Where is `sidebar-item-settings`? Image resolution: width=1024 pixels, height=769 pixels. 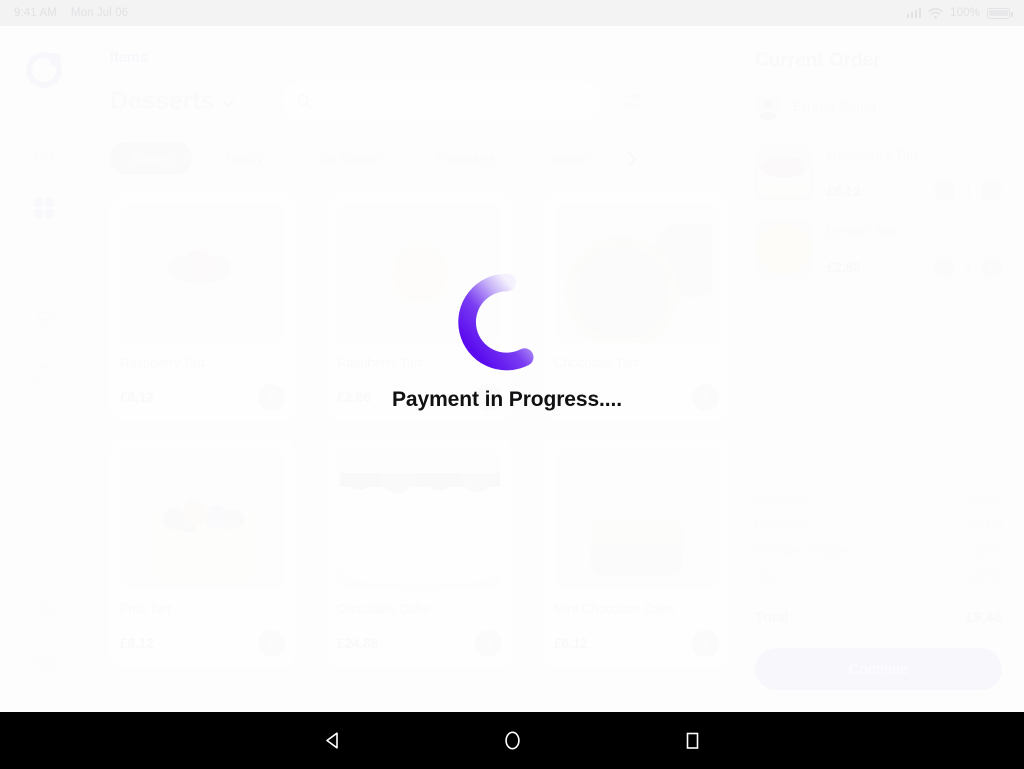 sidebar-item-settings is located at coordinates (44, 611).